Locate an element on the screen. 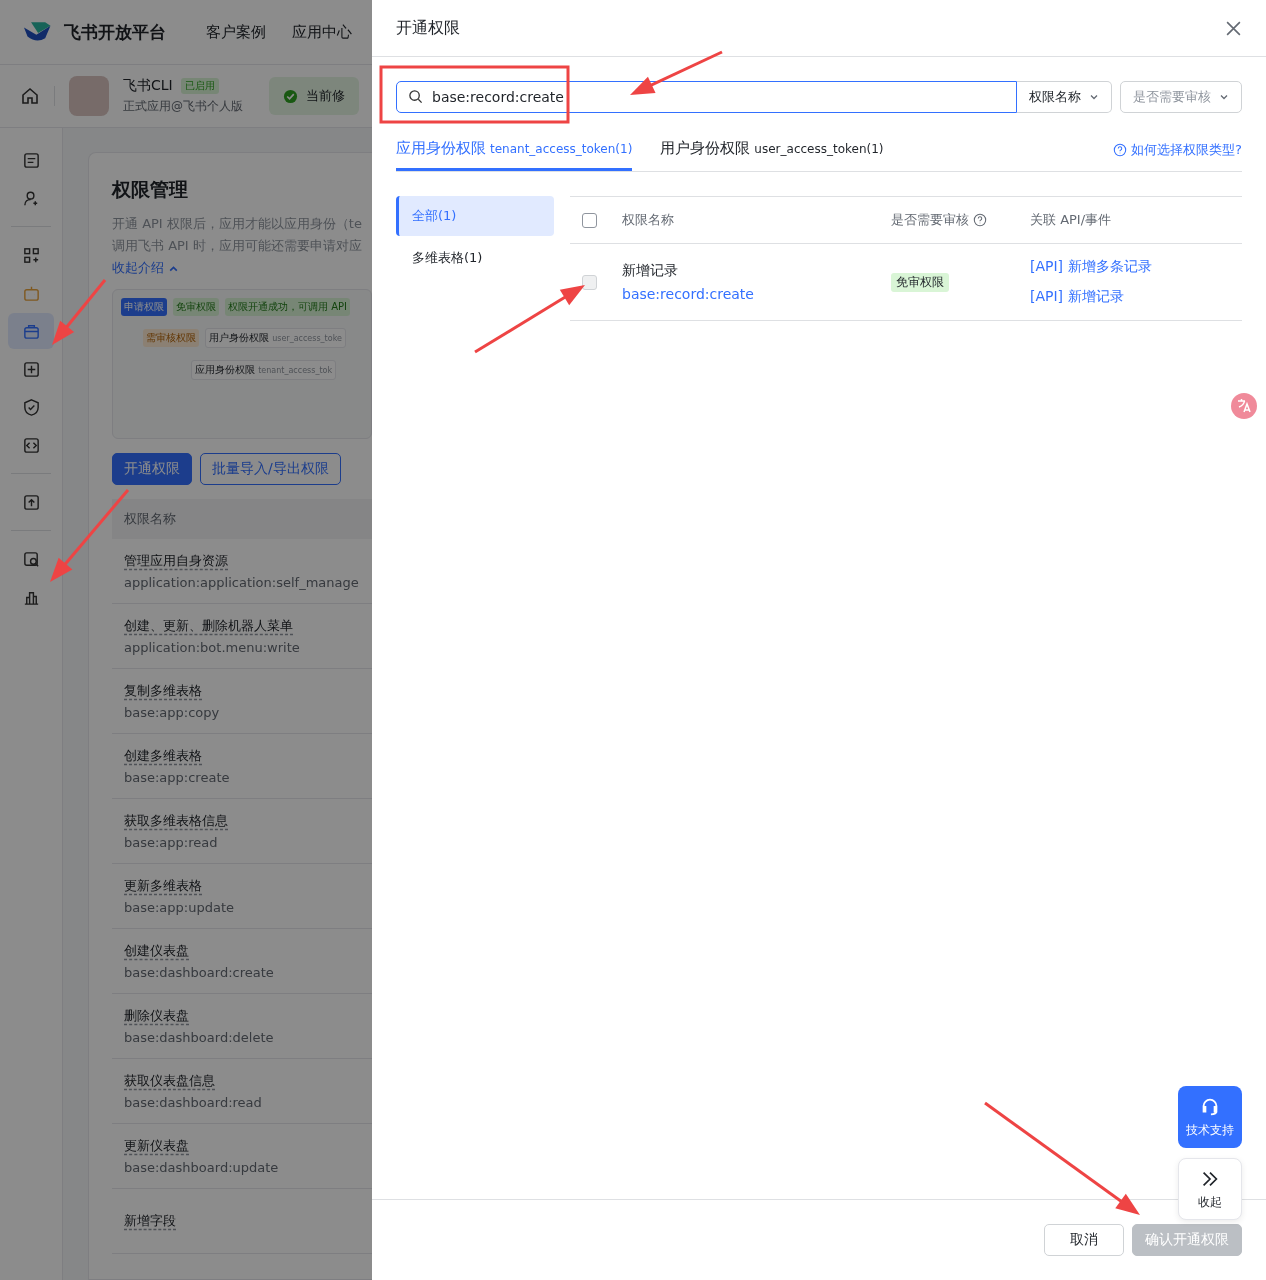 Image resolution: width=1266 pixels, height=1280 pixels. app-avatar is located at coordinates (89, 96).